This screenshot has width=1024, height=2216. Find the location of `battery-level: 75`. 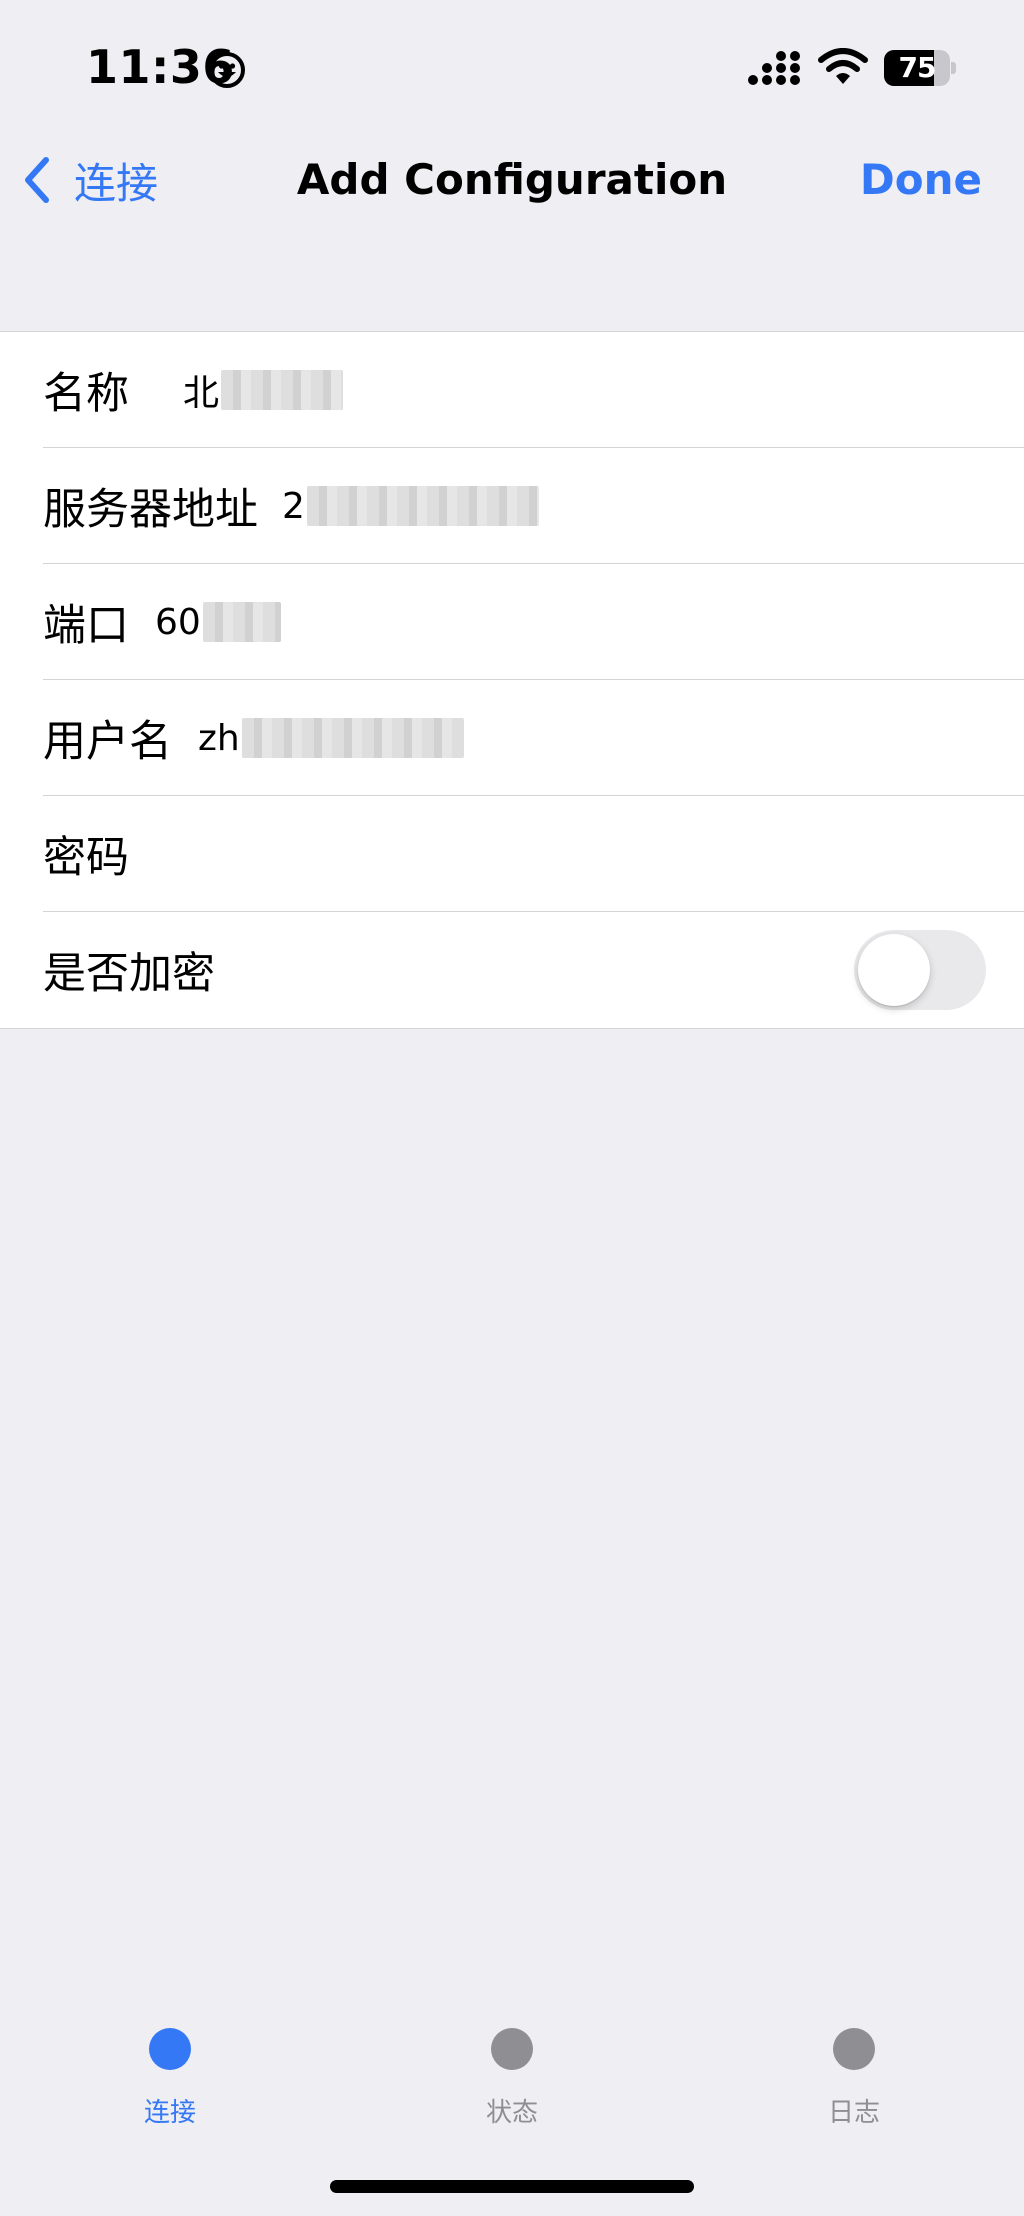

battery-level: 75 is located at coordinates (917, 67).